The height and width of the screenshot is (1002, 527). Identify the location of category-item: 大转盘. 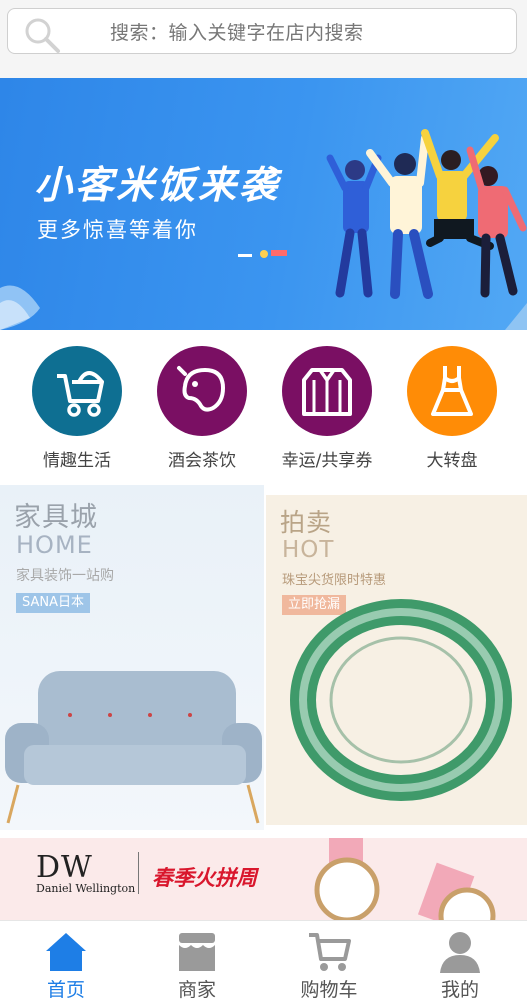
(452, 408).